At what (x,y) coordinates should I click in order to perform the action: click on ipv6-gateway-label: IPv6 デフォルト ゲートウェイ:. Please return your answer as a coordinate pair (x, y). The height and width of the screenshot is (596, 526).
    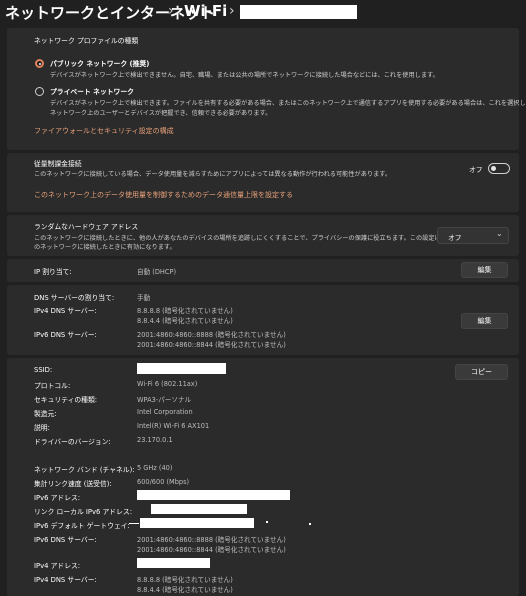
    Looking at the image, I should click on (82, 526).